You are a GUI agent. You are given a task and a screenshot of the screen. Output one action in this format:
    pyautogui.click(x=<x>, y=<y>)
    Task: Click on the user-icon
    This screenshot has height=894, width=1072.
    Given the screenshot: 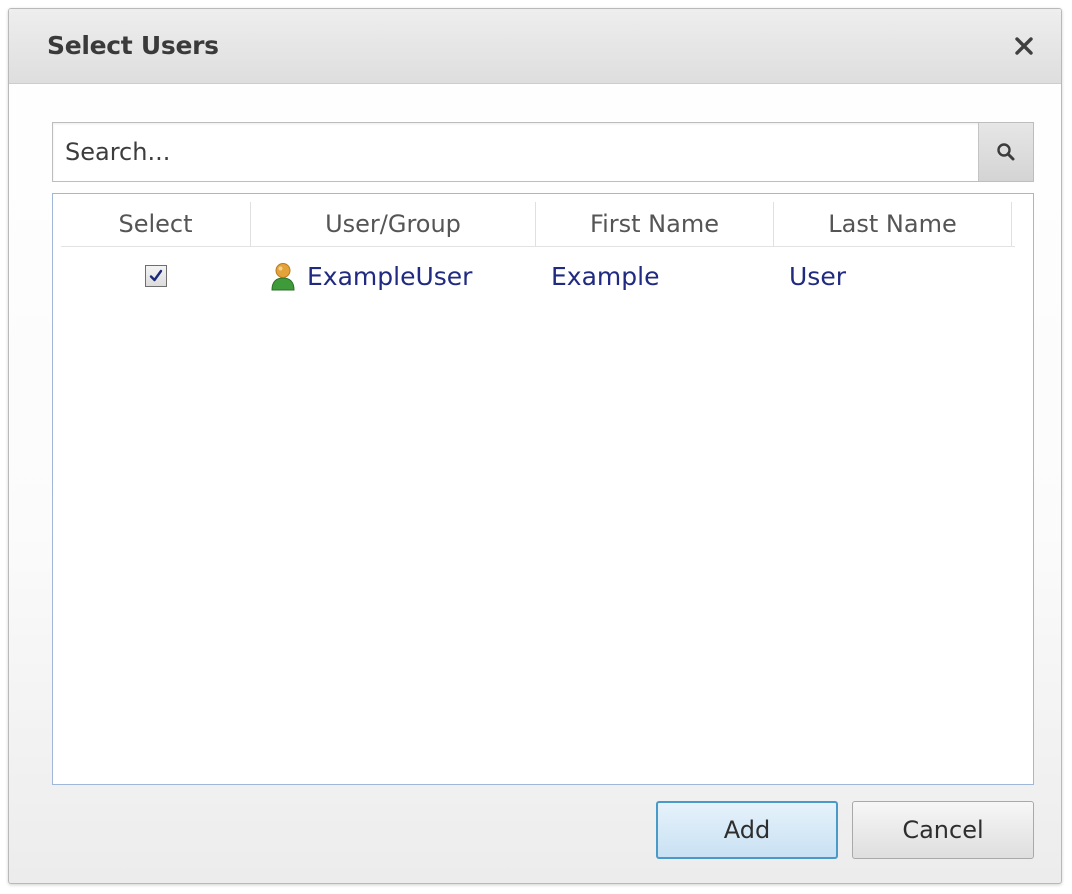 What is the action you would take?
    pyautogui.click(x=283, y=276)
    